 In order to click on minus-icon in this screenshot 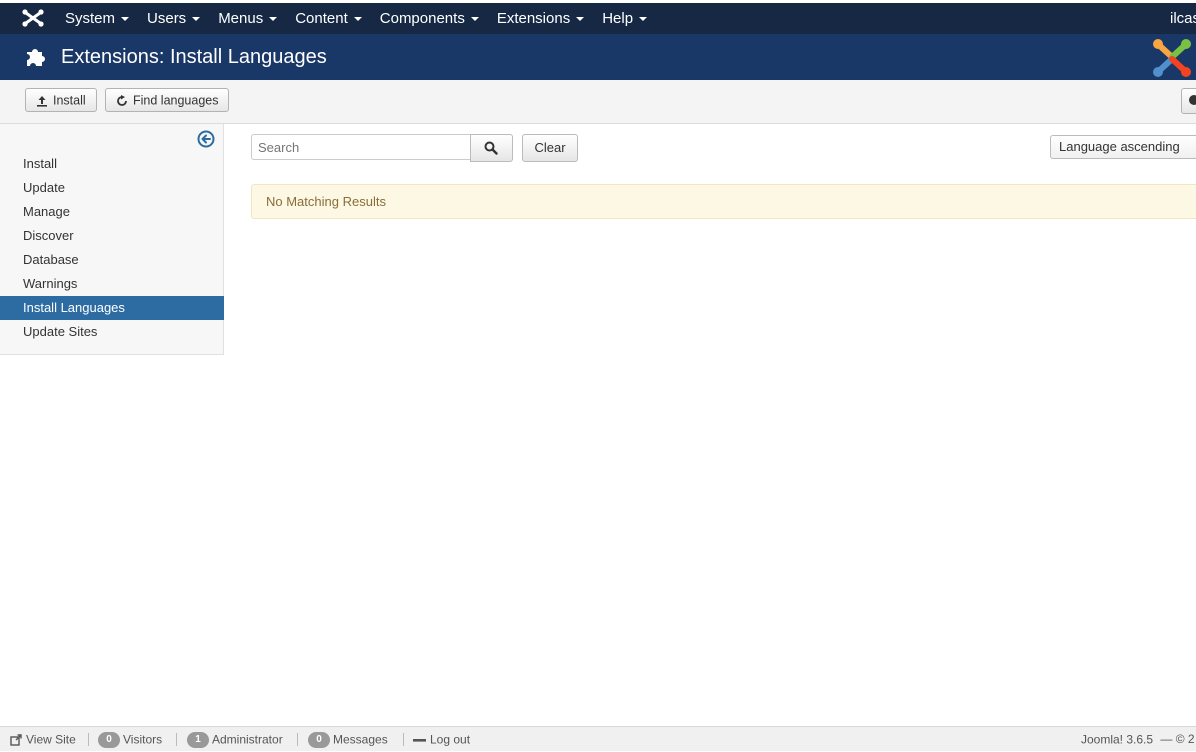, I will do `click(419, 740)`.